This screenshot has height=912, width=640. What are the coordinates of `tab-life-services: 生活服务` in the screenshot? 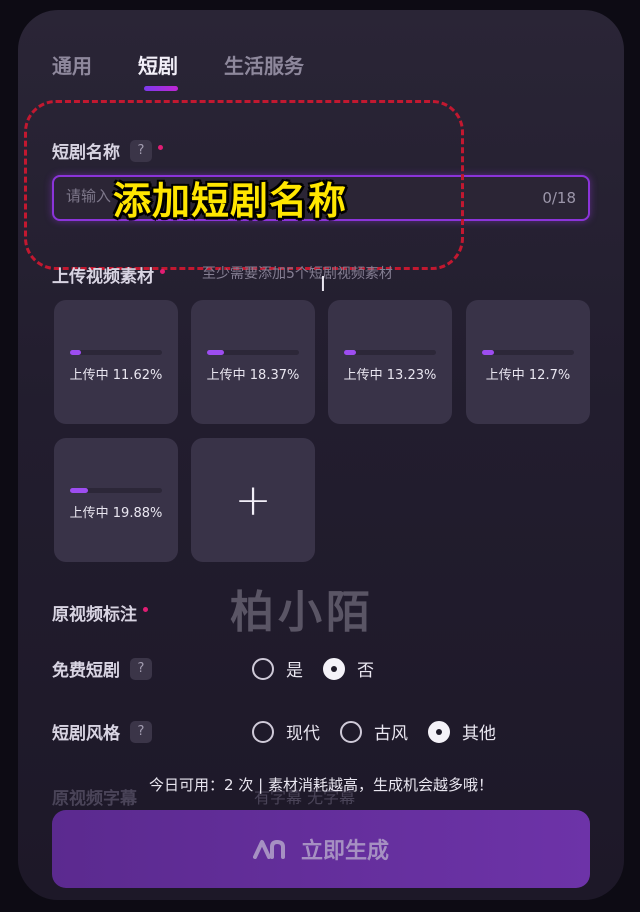 It's located at (264, 64).